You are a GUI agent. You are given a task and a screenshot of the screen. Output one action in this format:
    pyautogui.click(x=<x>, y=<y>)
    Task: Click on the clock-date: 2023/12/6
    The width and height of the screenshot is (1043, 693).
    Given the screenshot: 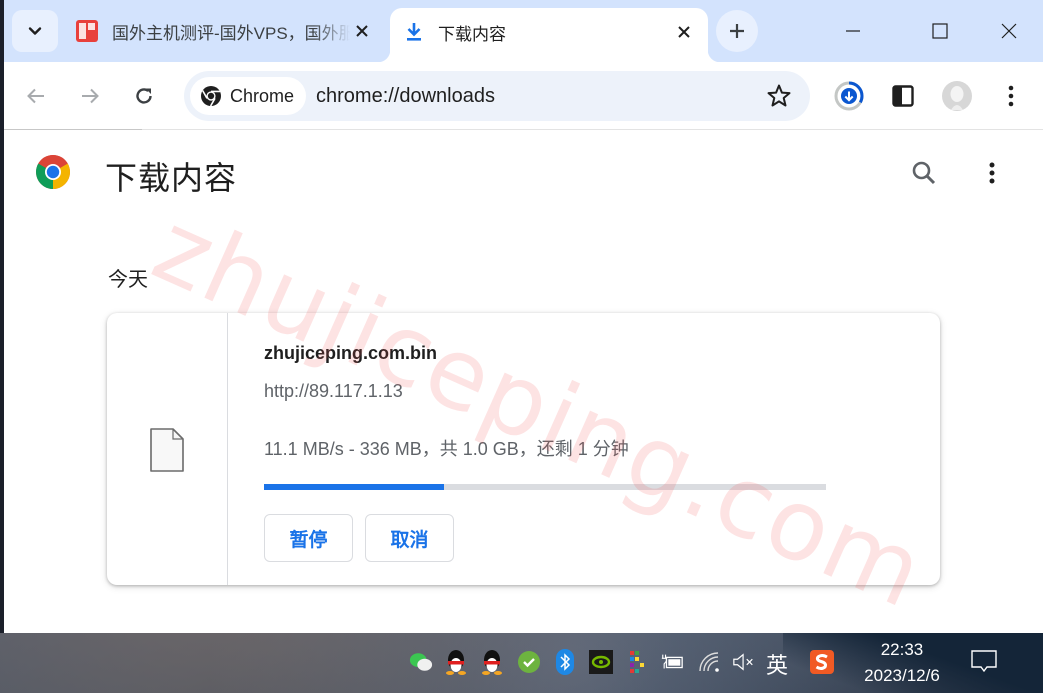 What is the action you would take?
    pyautogui.click(x=902, y=675)
    